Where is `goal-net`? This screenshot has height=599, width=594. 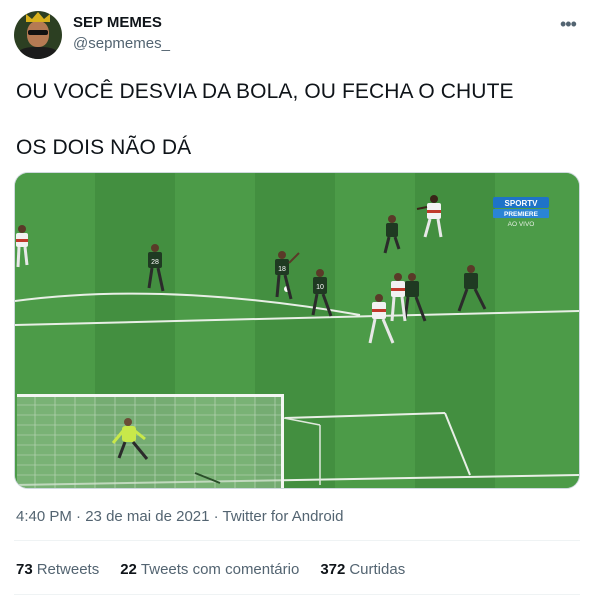 goal-net is located at coordinates (169, 441).